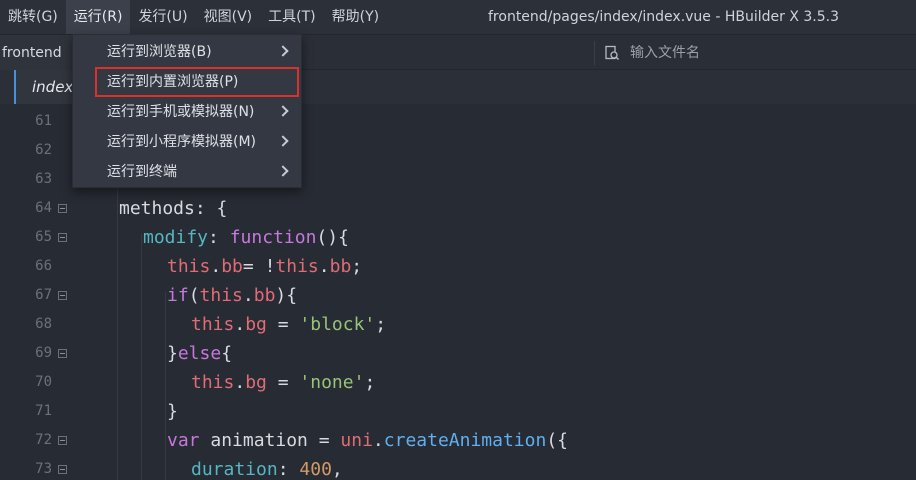  I want to click on project-name: frontend, so click(36, 53).